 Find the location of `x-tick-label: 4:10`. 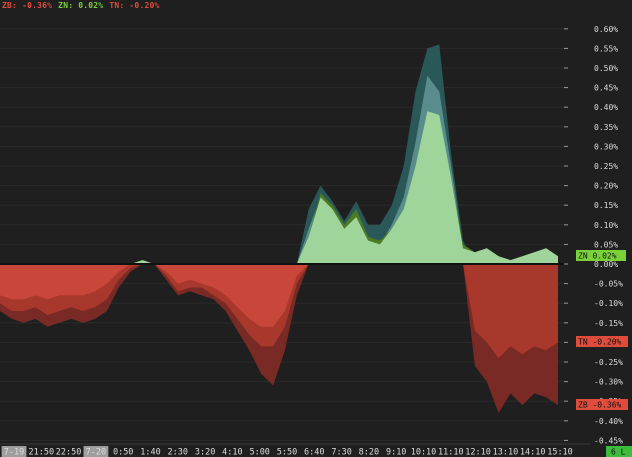

x-tick-label: 4:10 is located at coordinates (232, 452).